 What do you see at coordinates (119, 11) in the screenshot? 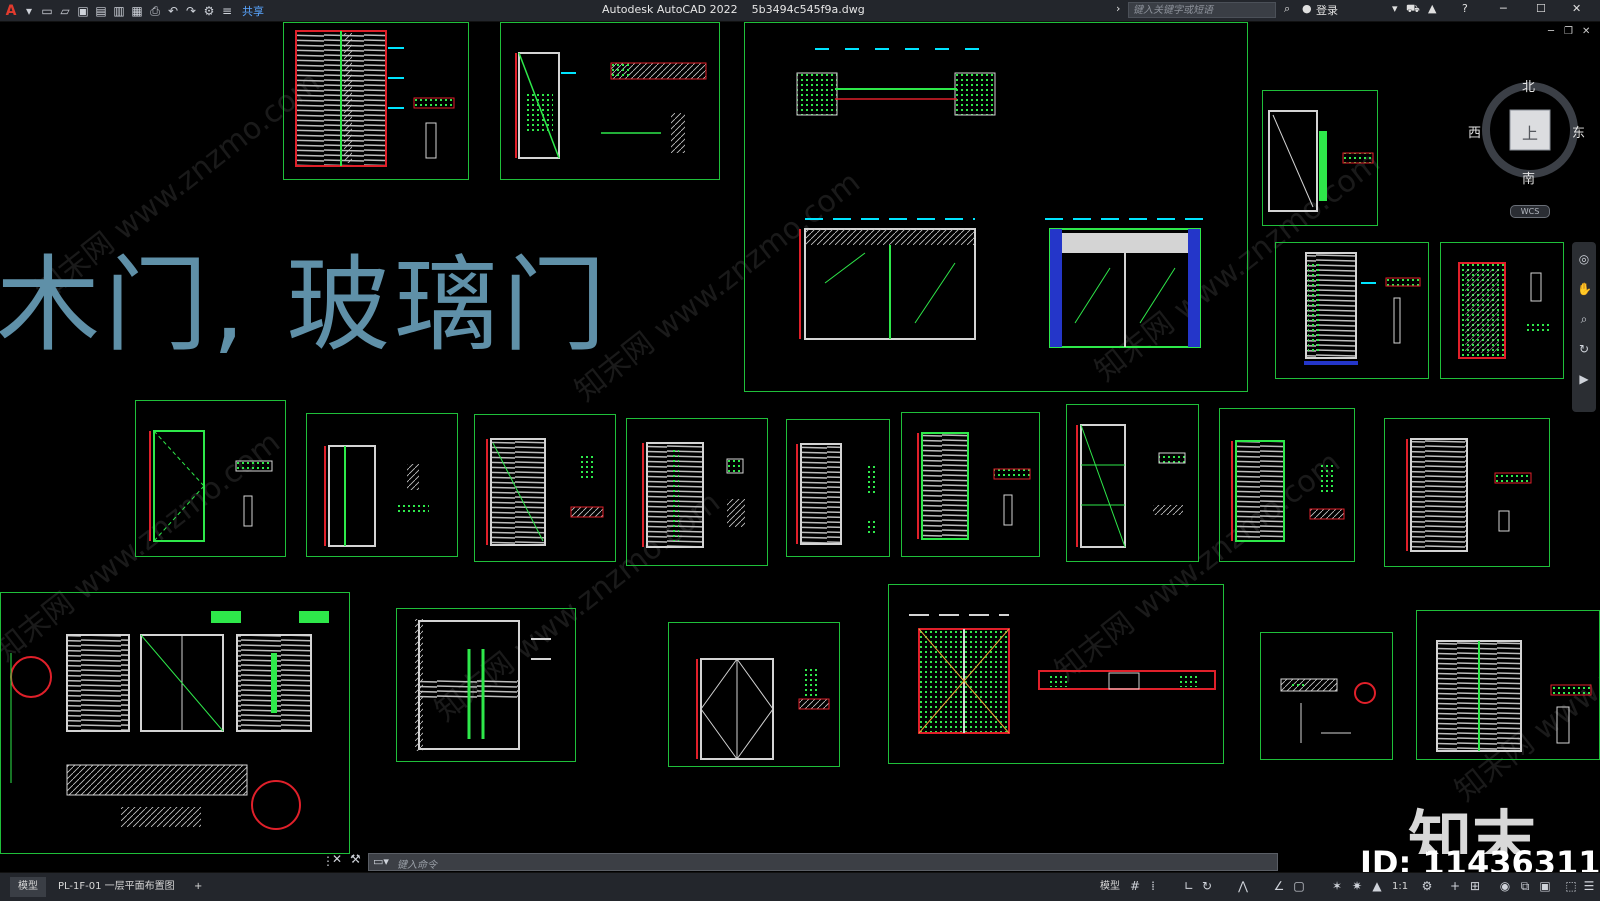
I see `web-mobile-icon: ▥` at bounding box center [119, 11].